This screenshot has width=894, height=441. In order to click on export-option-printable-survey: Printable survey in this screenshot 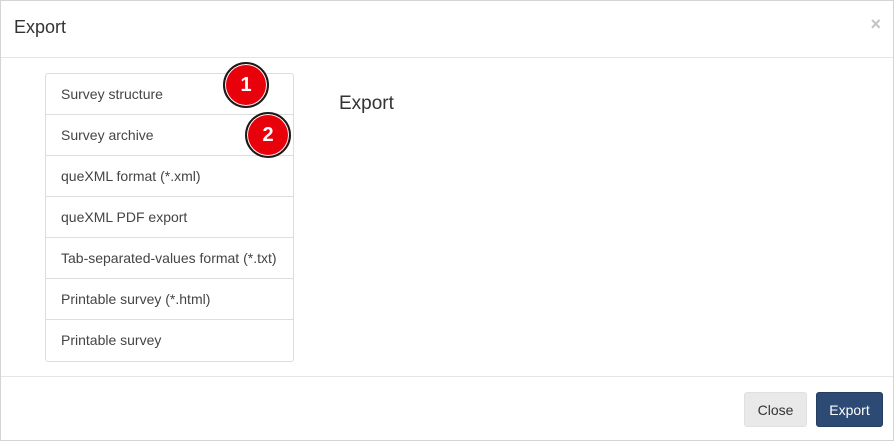, I will do `click(169, 340)`.